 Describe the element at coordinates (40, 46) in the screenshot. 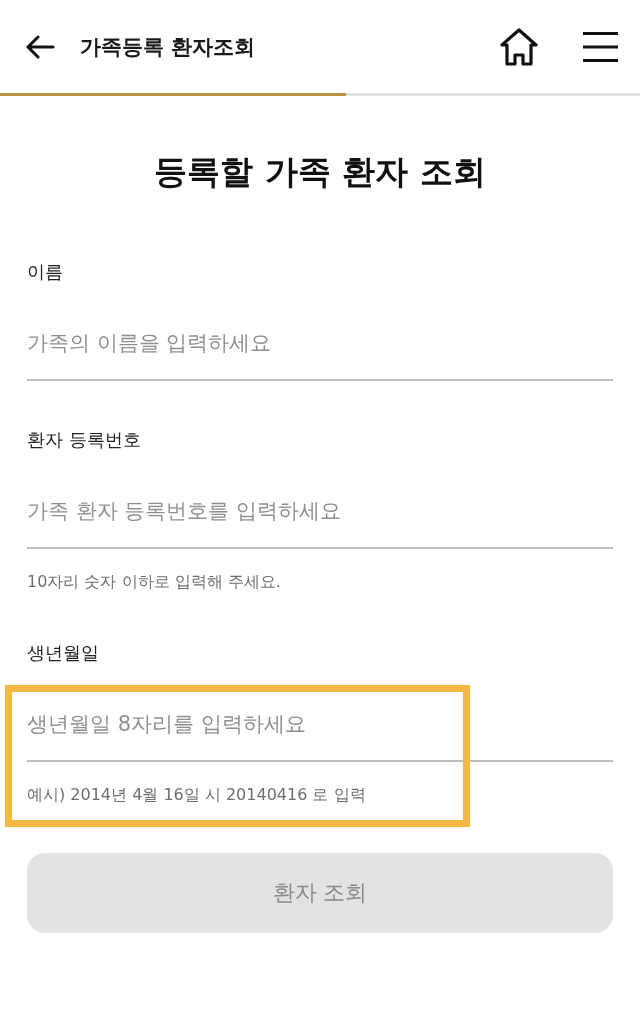

I see `back-arrow-icon` at that location.